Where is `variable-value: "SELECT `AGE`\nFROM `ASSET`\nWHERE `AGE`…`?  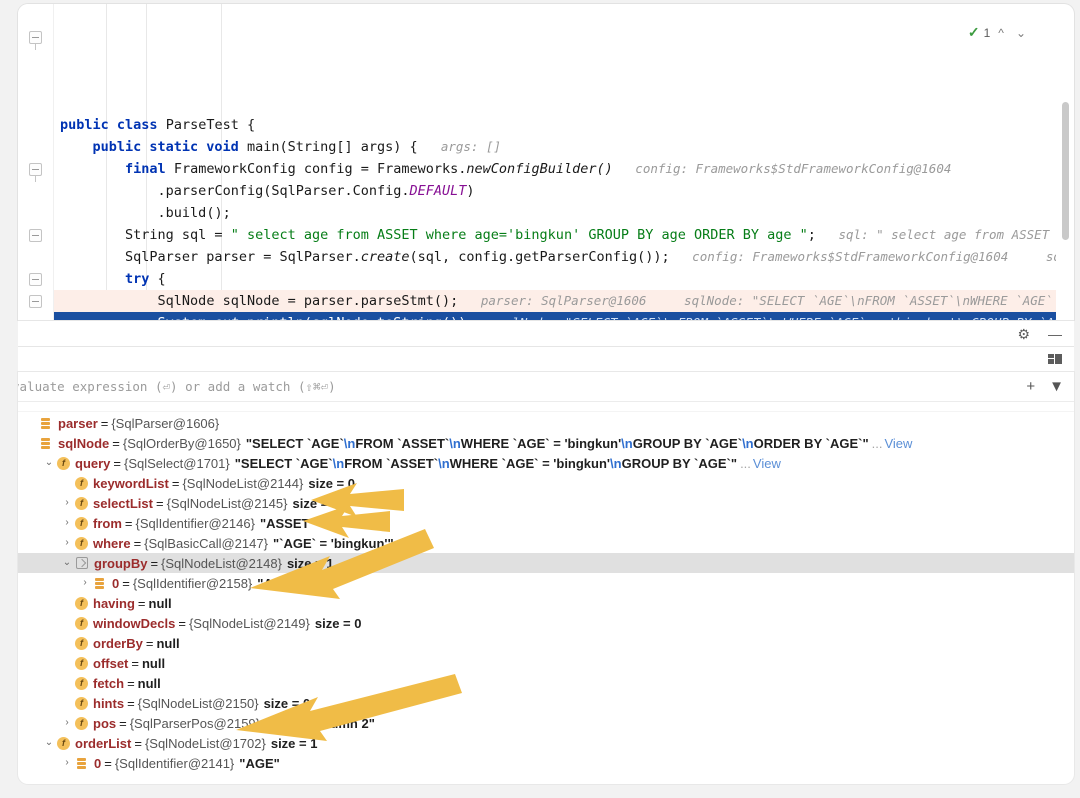
variable-value: "SELECT `AGE`\nFROM `ASSET`\nWHERE `AGE`… is located at coordinates (483, 463).